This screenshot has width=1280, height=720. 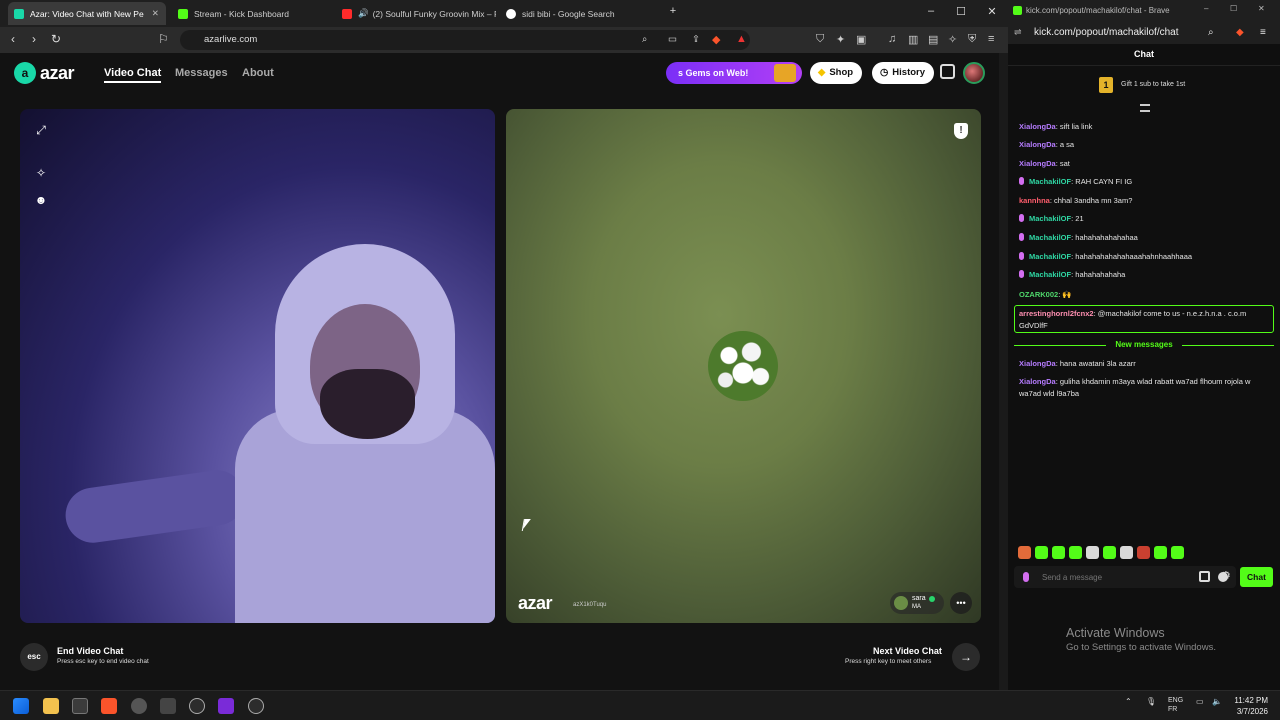 I want to click on face-filter-icon: ☻, so click(x=41, y=200).